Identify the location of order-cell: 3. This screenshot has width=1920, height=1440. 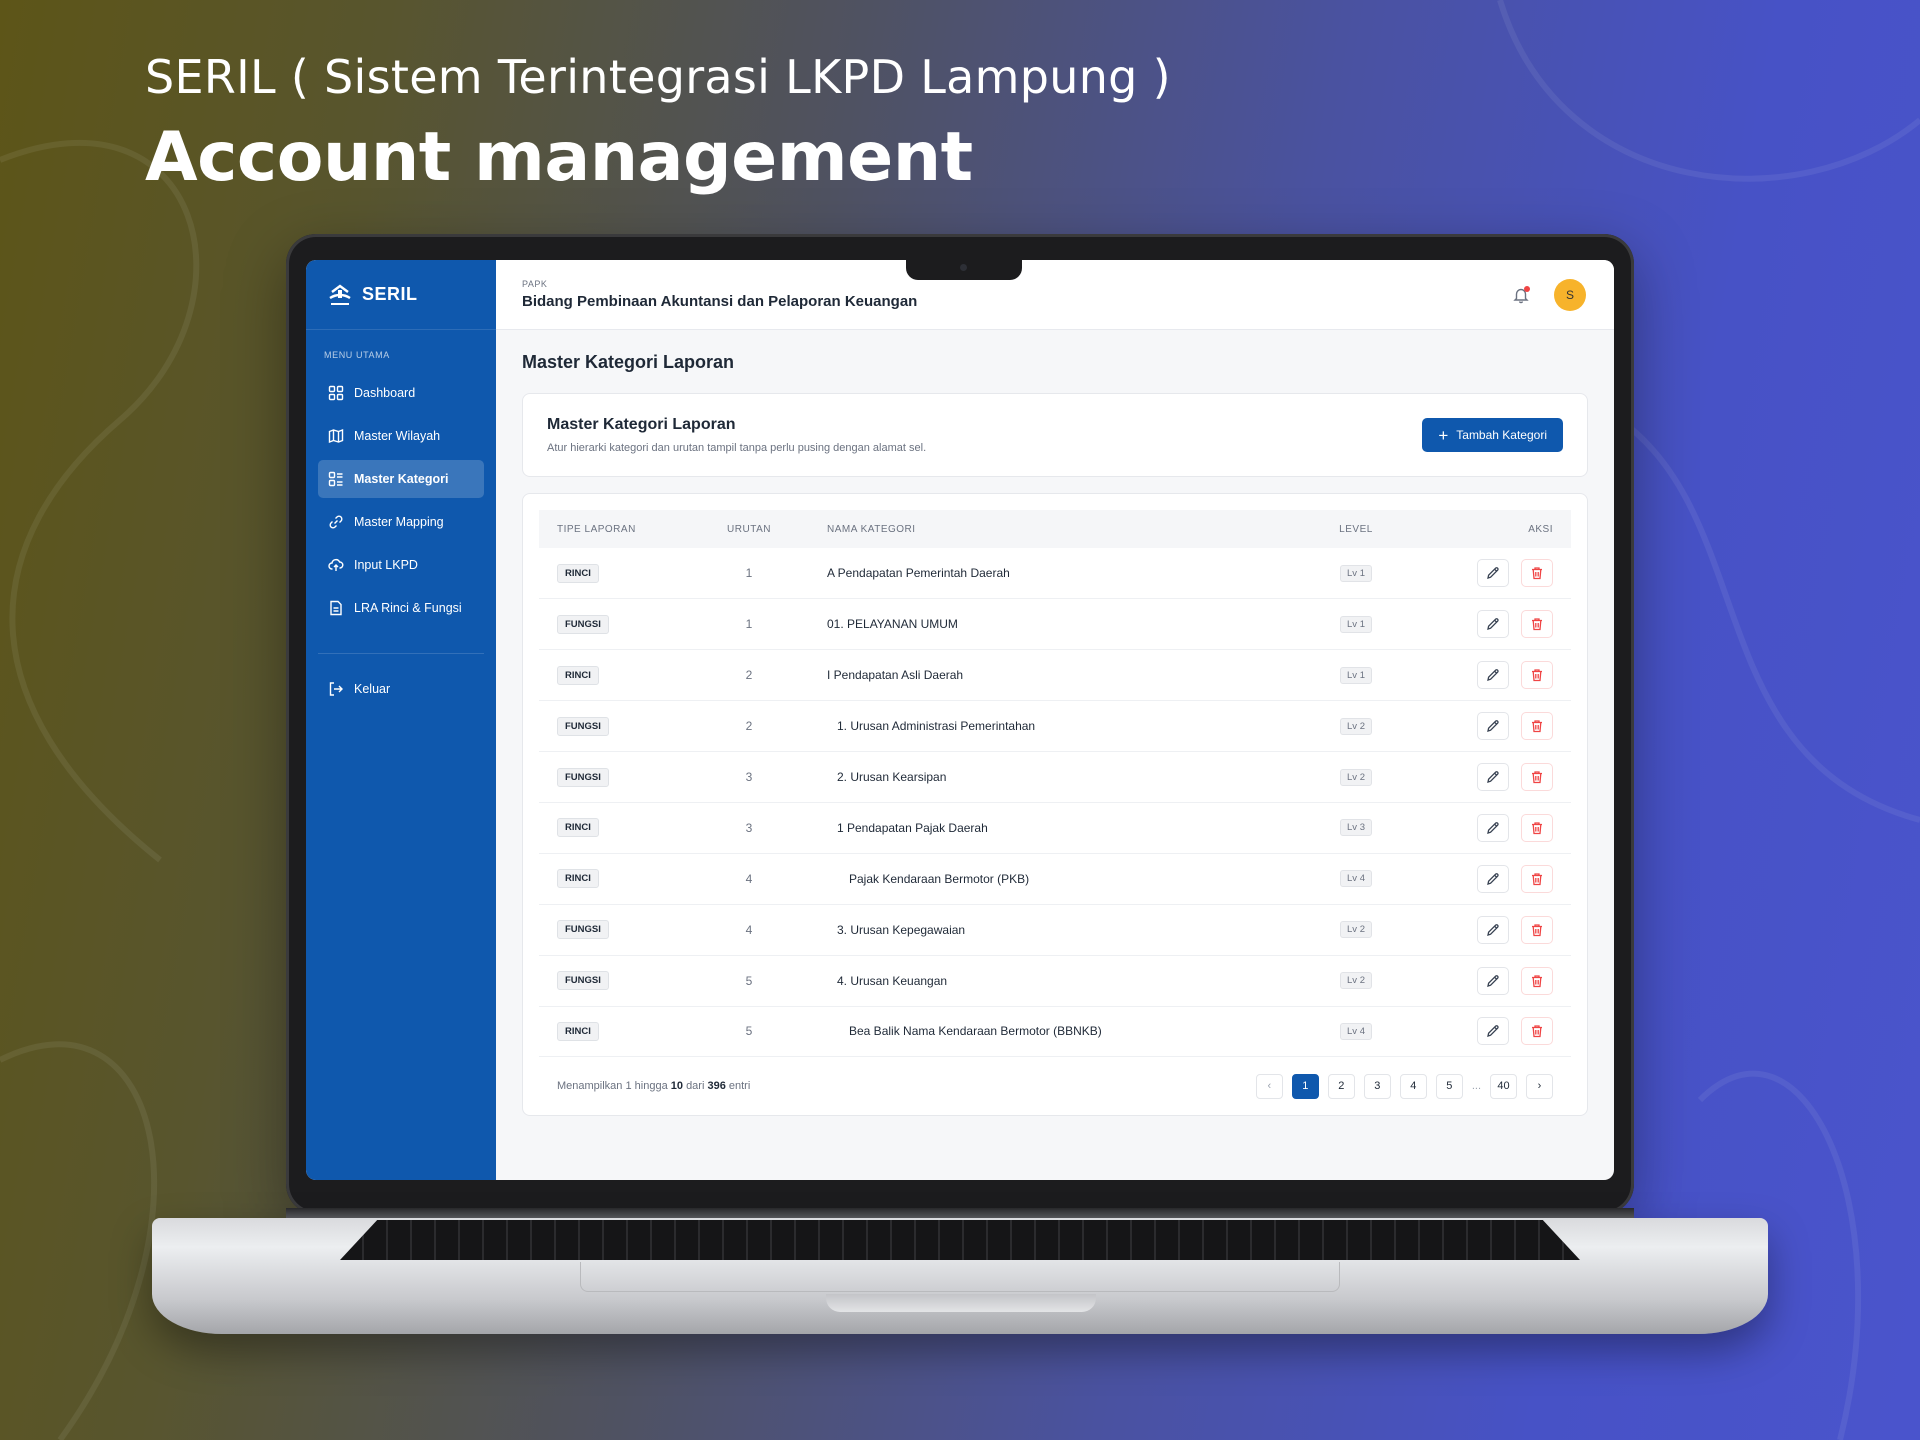
(749, 777).